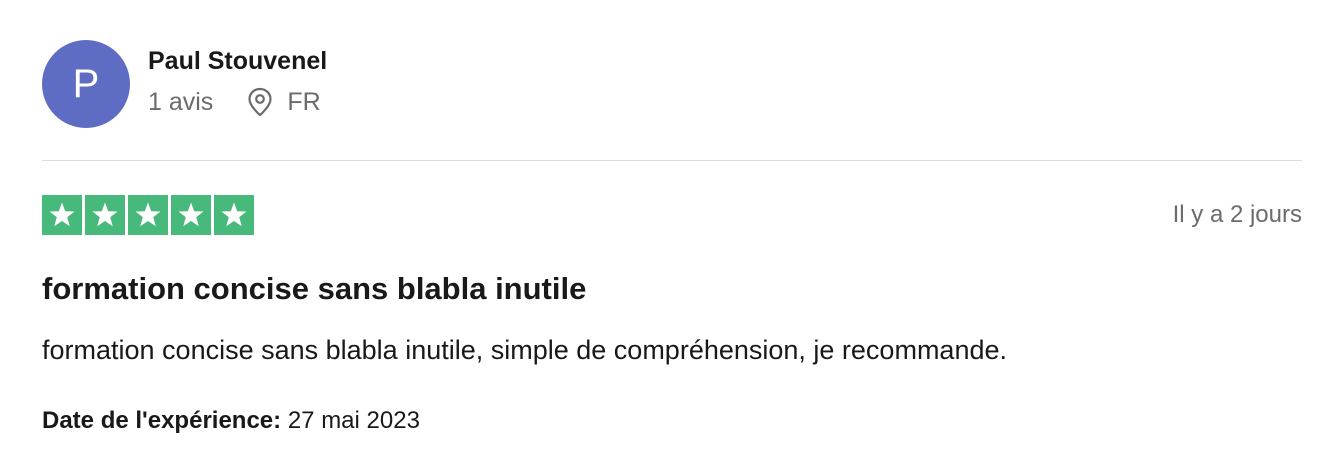  Describe the element at coordinates (237, 61) in the screenshot. I see `reviewer-name: Paul Stouvenel` at that location.